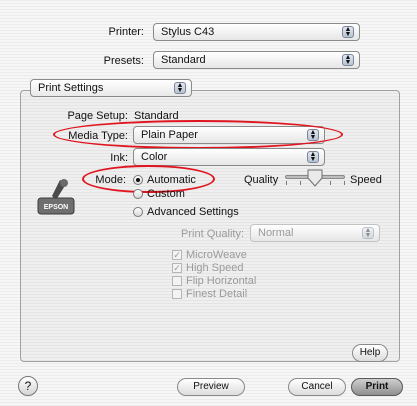 The image size is (417, 406). What do you see at coordinates (110, 180) in the screenshot?
I see `mode-label: Mode:` at bounding box center [110, 180].